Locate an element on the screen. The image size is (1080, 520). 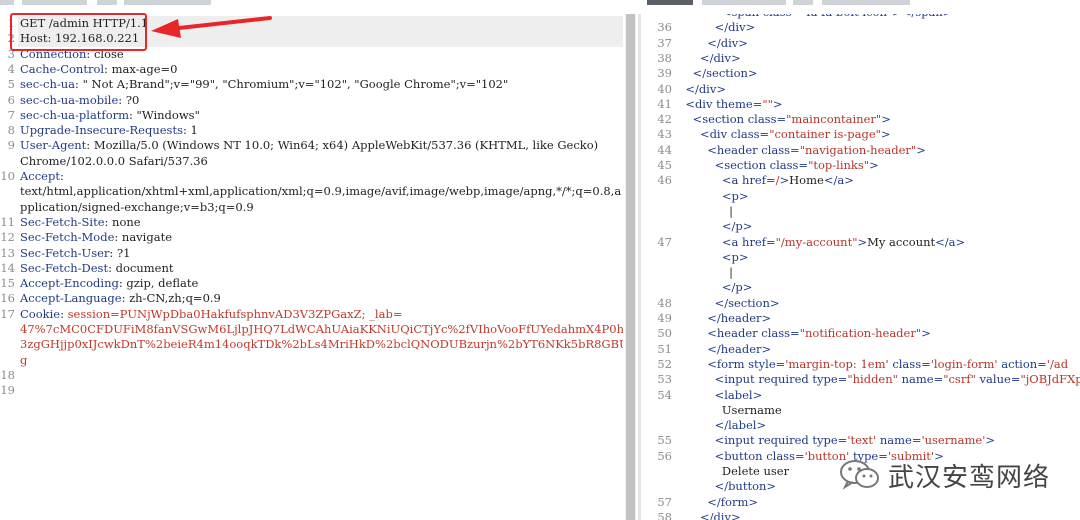
annotation-arrow is located at coordinates (211, 27).